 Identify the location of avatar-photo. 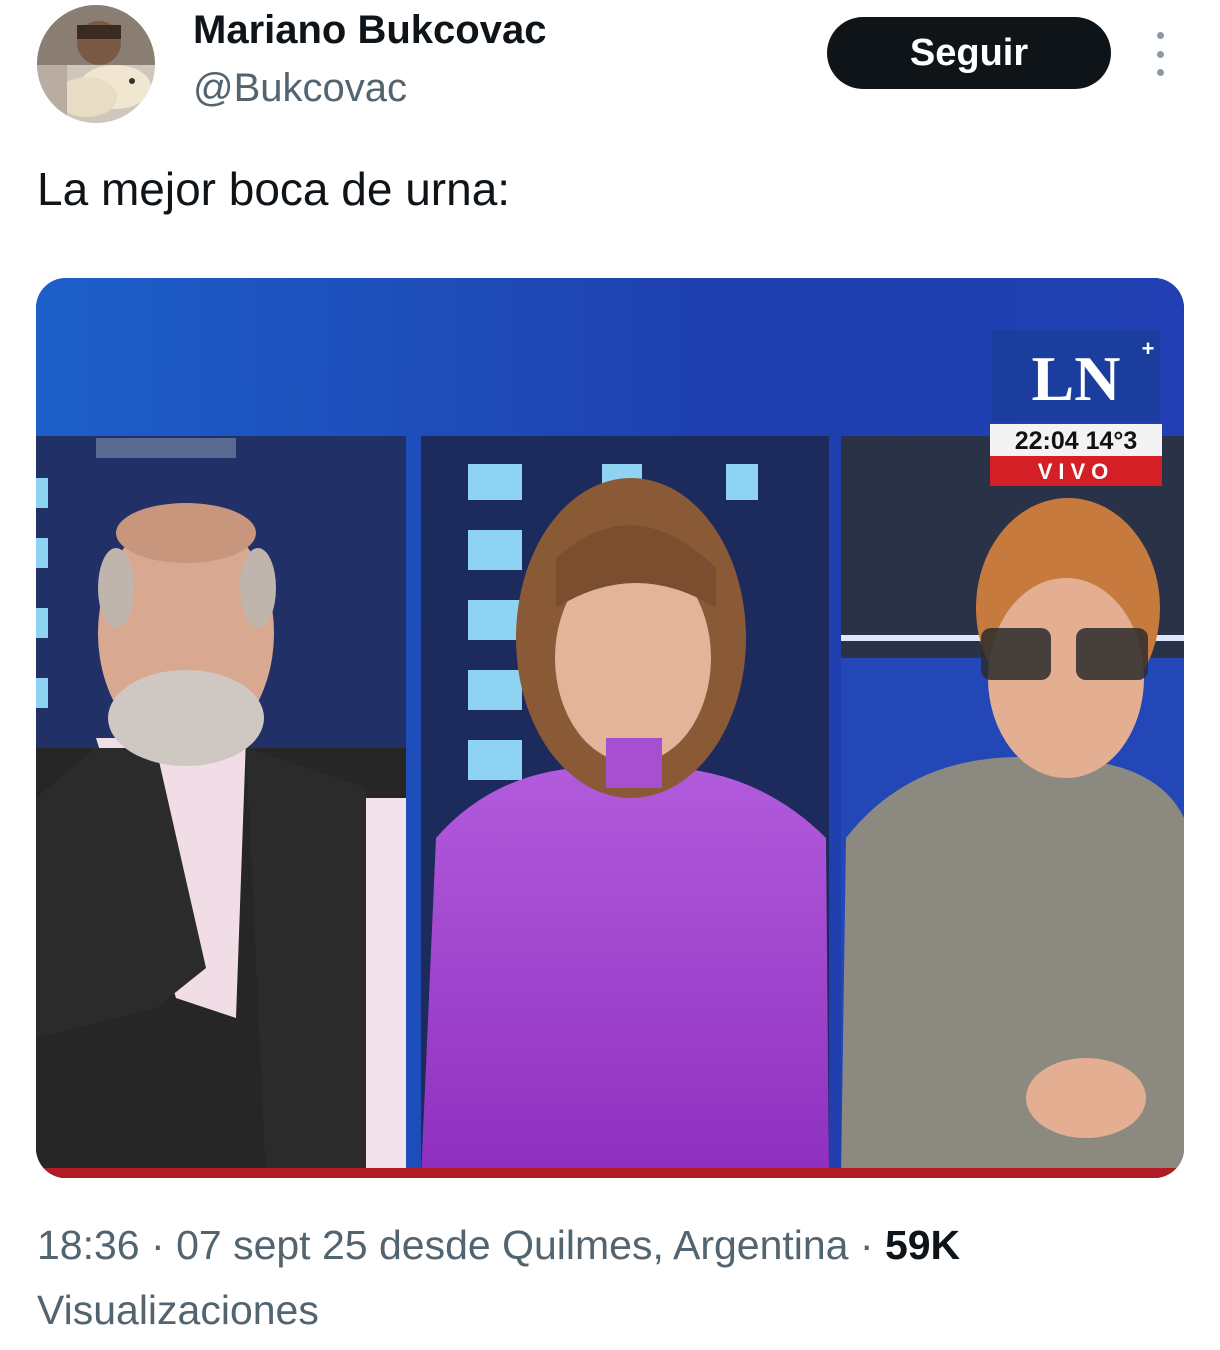
(96, 64).